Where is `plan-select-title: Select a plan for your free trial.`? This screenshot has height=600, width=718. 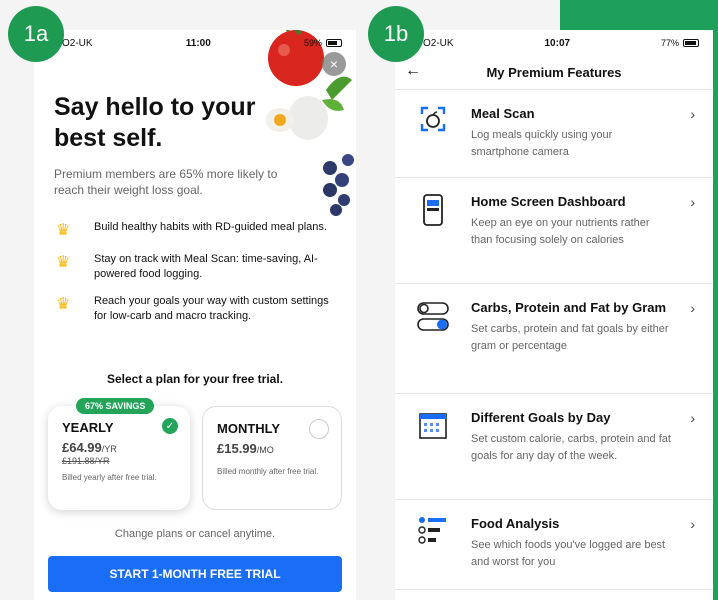
plan-select-title: Select a plan for your free trial. is located at coordinates (195, 379).